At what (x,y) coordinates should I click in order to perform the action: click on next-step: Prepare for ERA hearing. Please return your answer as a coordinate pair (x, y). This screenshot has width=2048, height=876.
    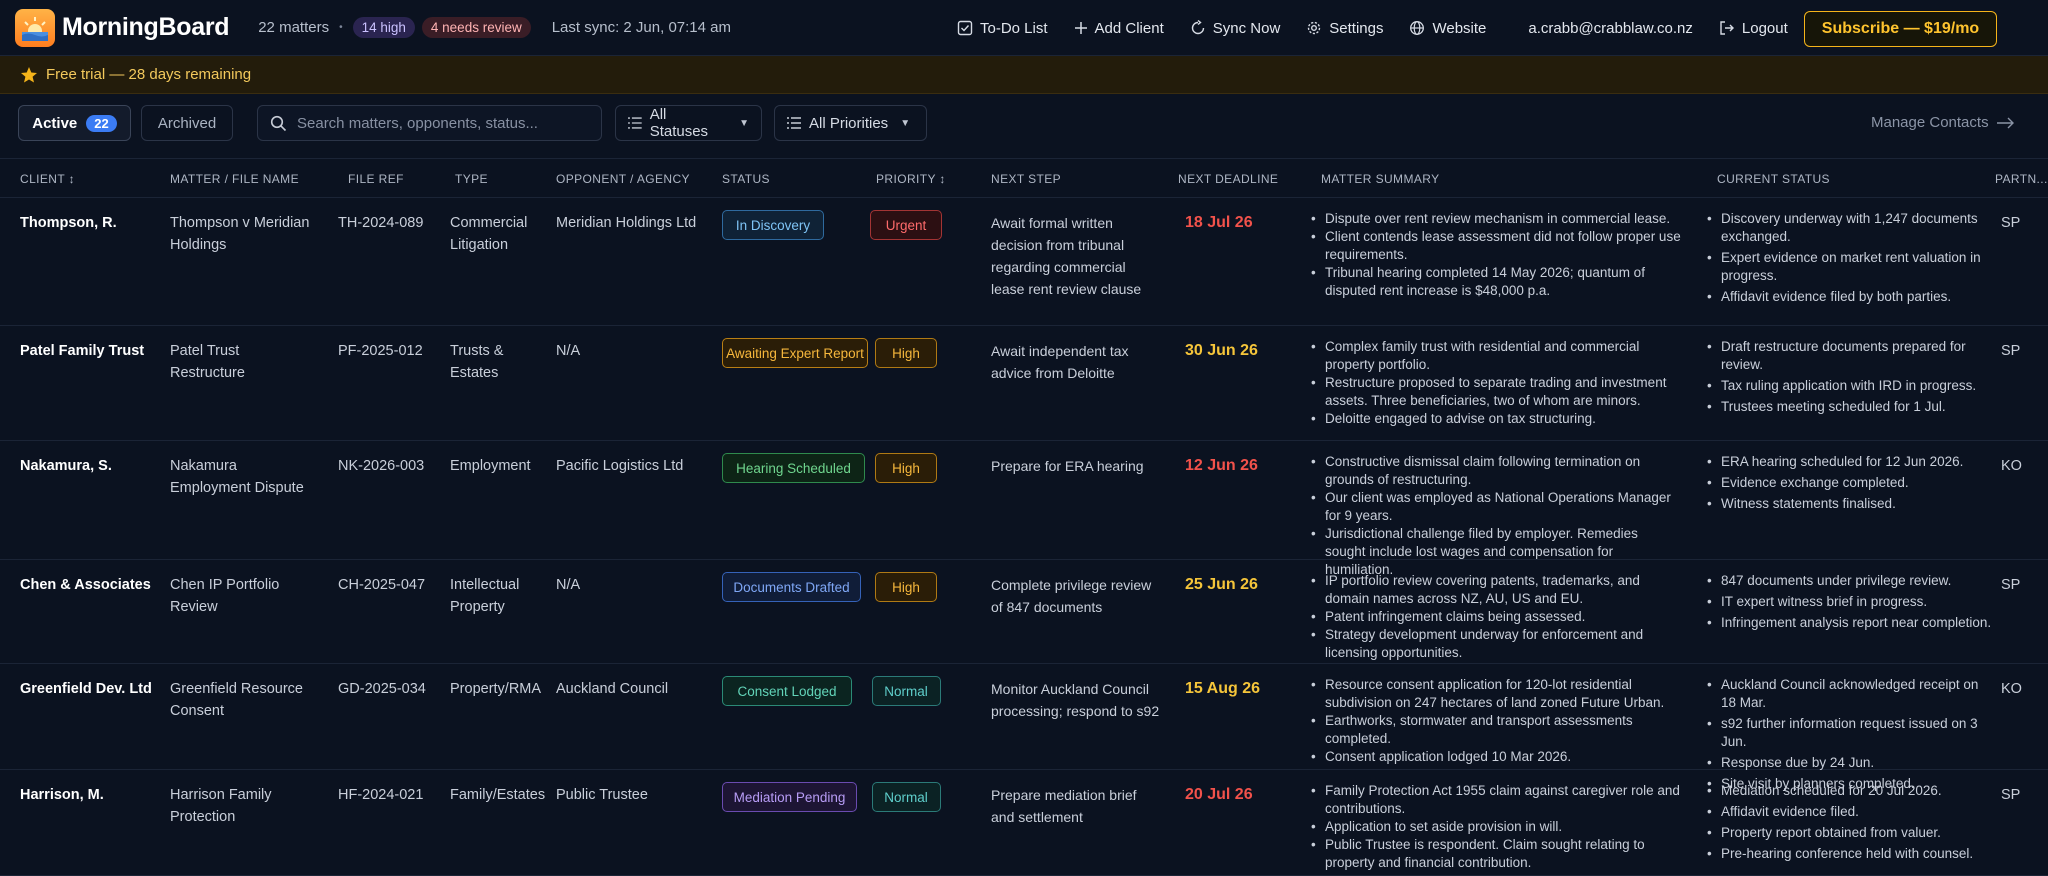
    Looking at the image, I should click on (1067, 466).